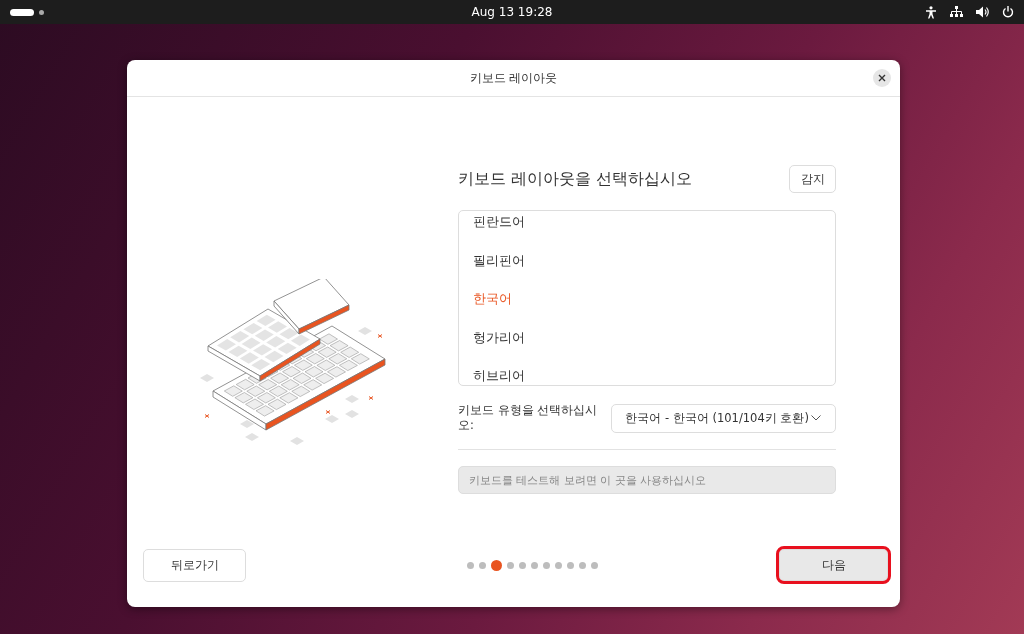 Image resolution: width=1024 pixels, height=634 pixels. Describe the element at coordinates (647, 226) in the screenshot. I see `layout-item: 핀란드어` at that location.